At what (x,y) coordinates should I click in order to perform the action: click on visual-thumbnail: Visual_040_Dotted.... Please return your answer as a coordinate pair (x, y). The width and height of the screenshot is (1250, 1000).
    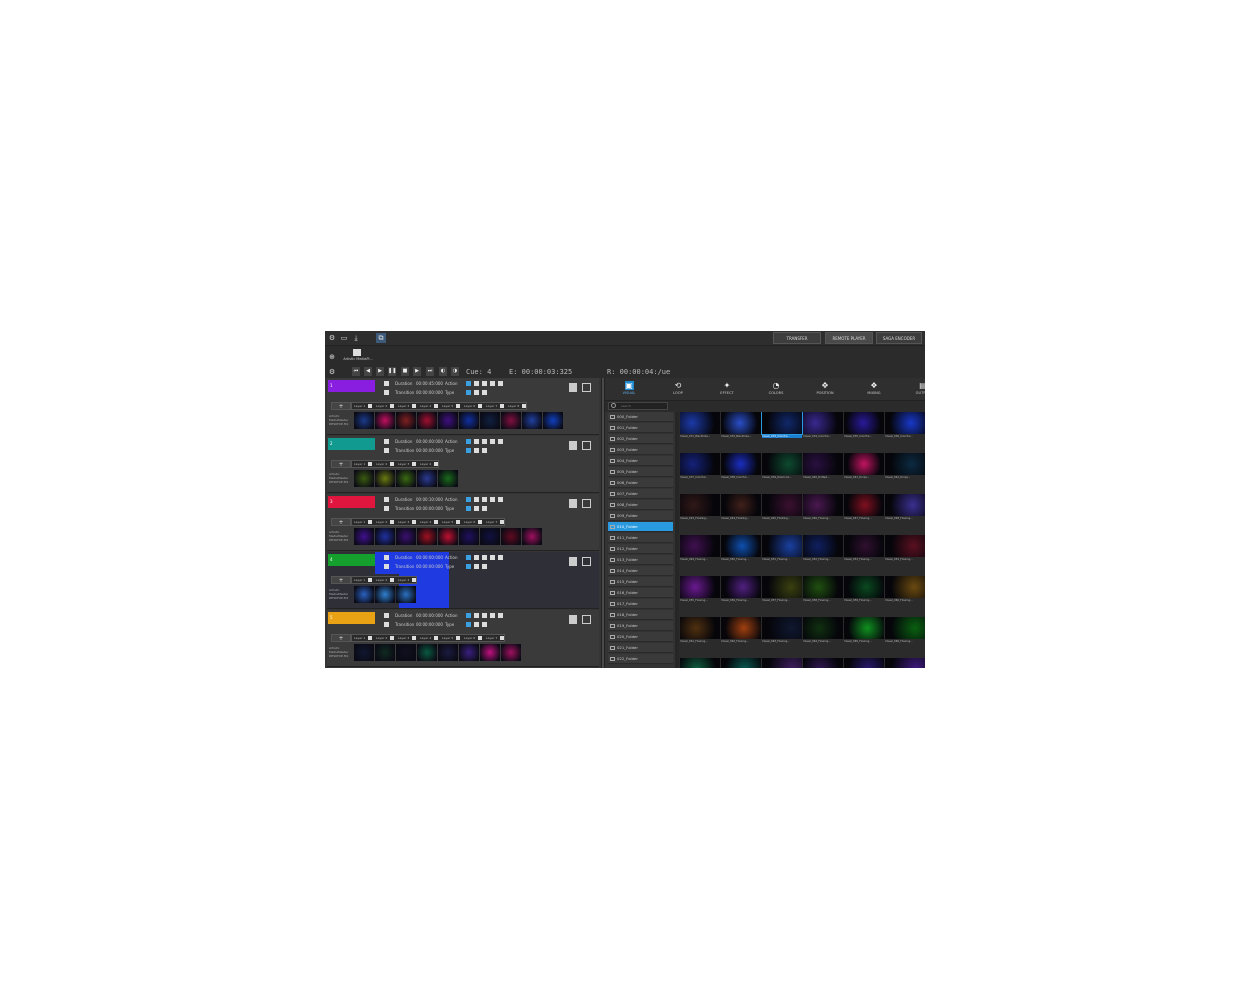
    Looking at the image, I should click on (823, 473).